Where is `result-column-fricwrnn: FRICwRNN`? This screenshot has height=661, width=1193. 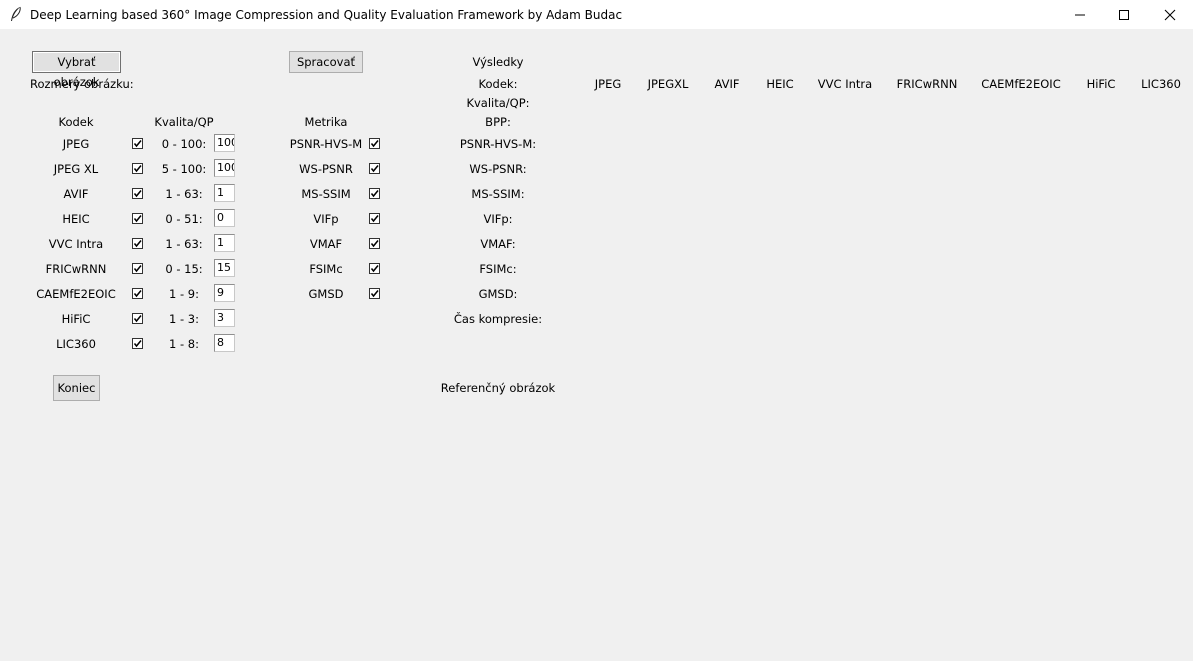
result-column-fricwrnn: FRICwRNN is located at coordinates (927, 84).